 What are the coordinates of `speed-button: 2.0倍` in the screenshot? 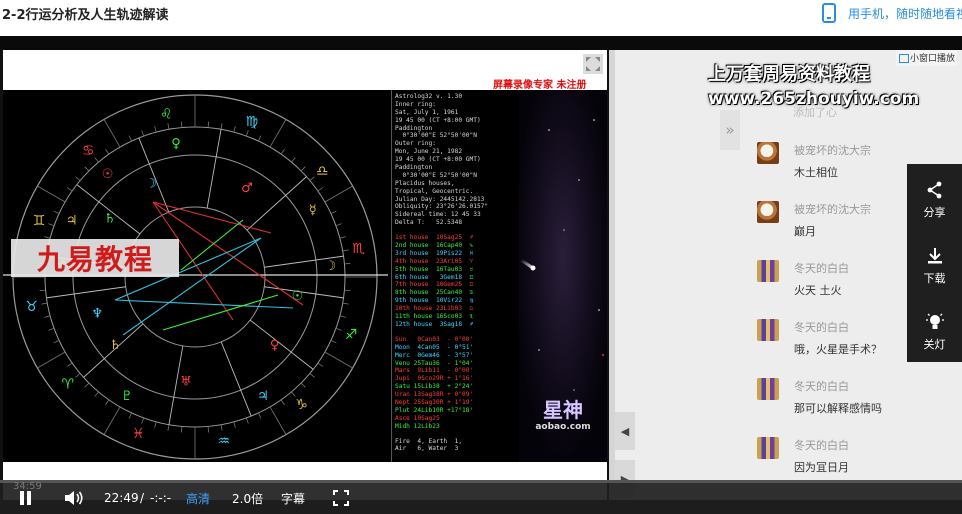 It's located at (247, 498).